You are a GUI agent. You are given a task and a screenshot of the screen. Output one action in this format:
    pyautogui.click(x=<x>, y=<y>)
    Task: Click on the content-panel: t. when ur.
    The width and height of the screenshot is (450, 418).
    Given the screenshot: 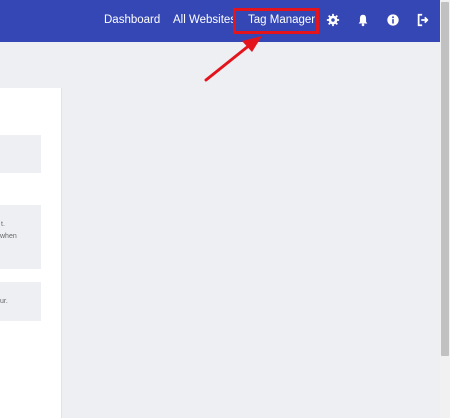 What is the action you would take?
    pyautogui.click(x=31, y=253)
    